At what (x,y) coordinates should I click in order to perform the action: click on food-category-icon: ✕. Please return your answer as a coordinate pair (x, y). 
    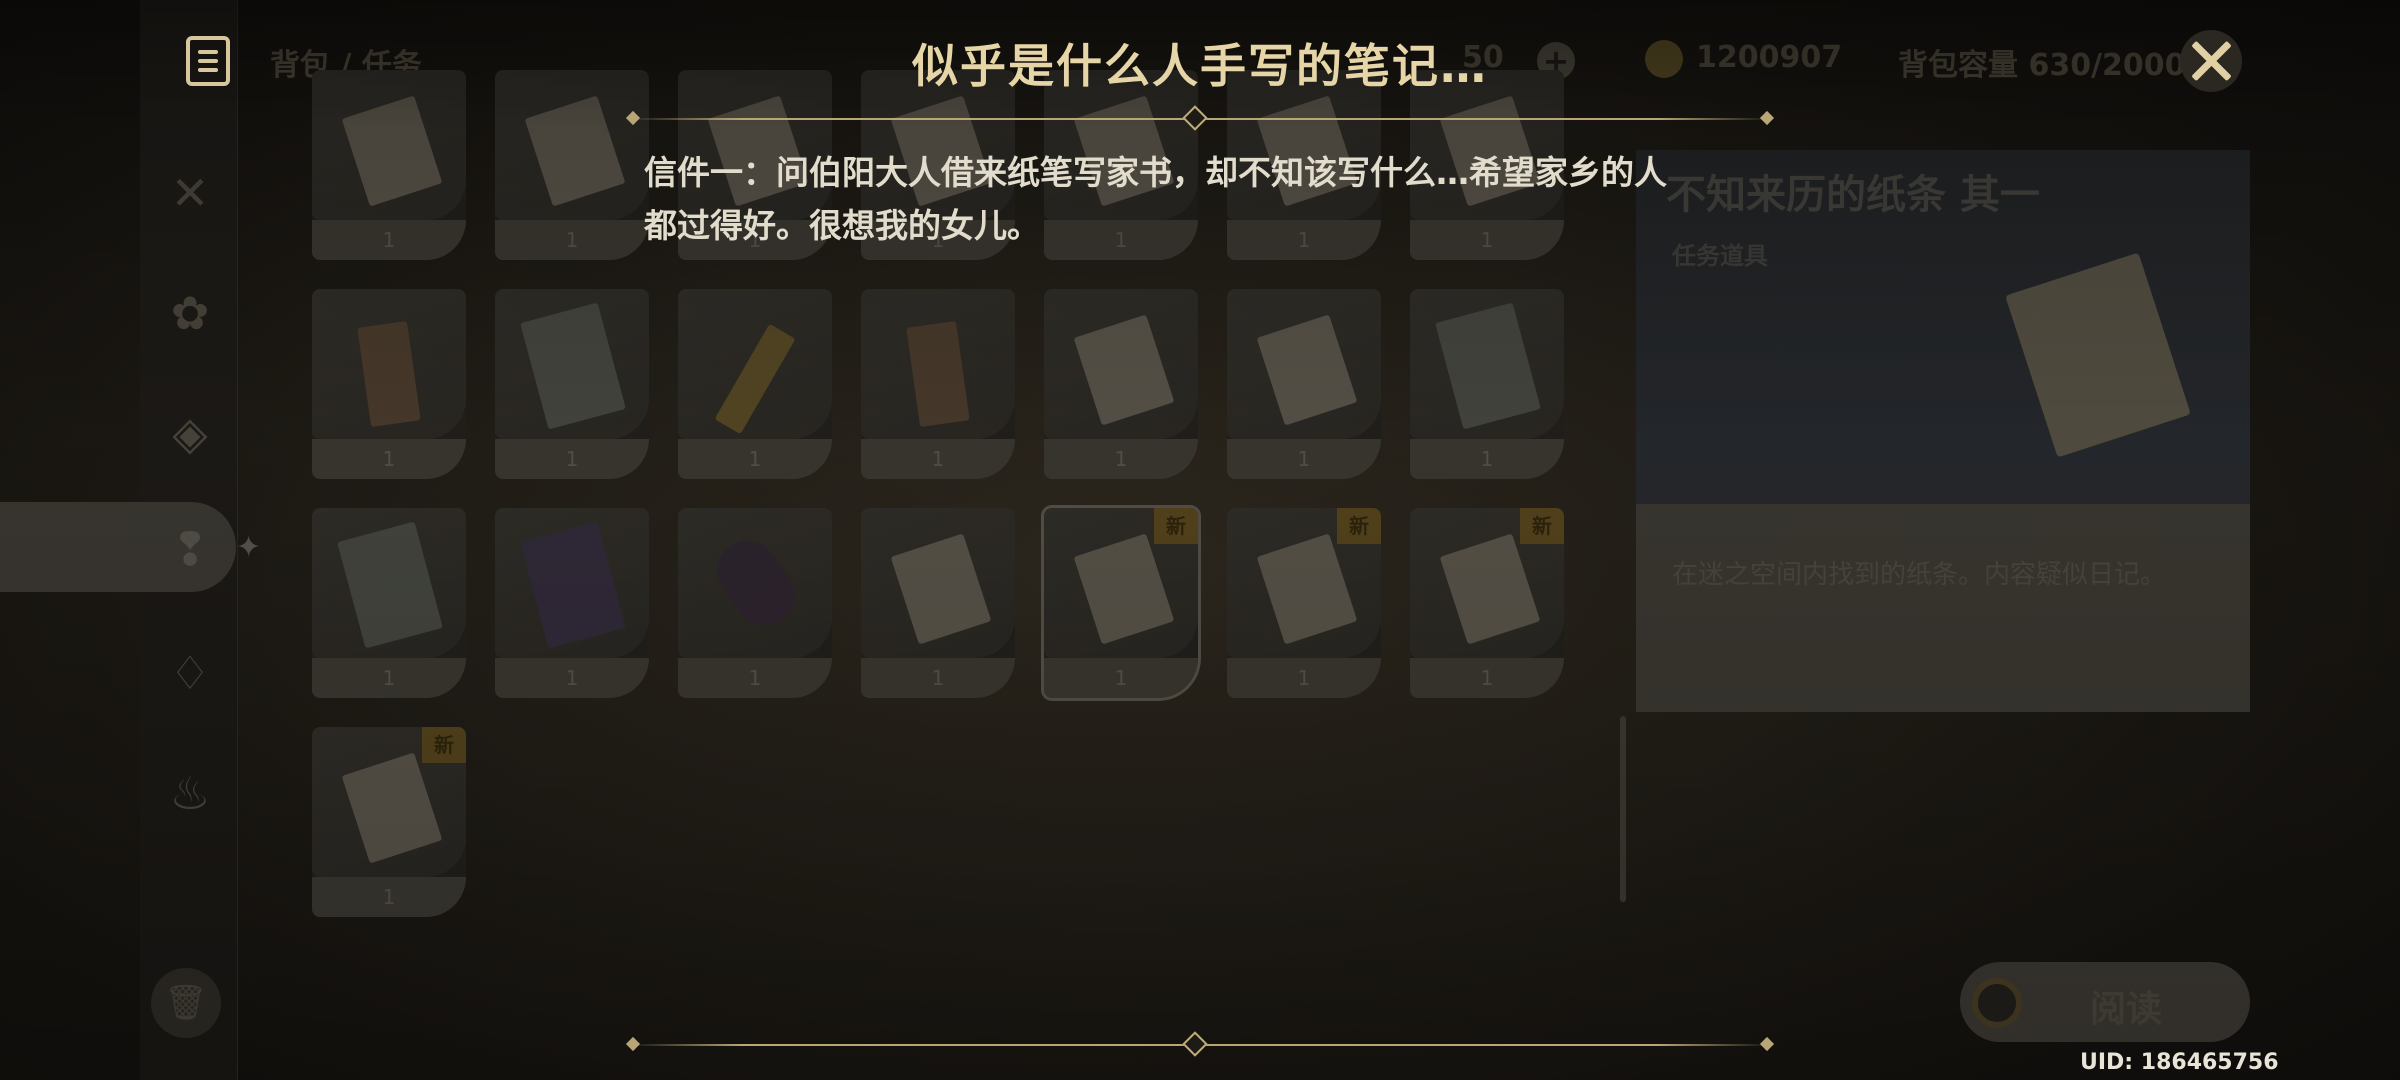
    Looking at the image, I should click on (190, 193).